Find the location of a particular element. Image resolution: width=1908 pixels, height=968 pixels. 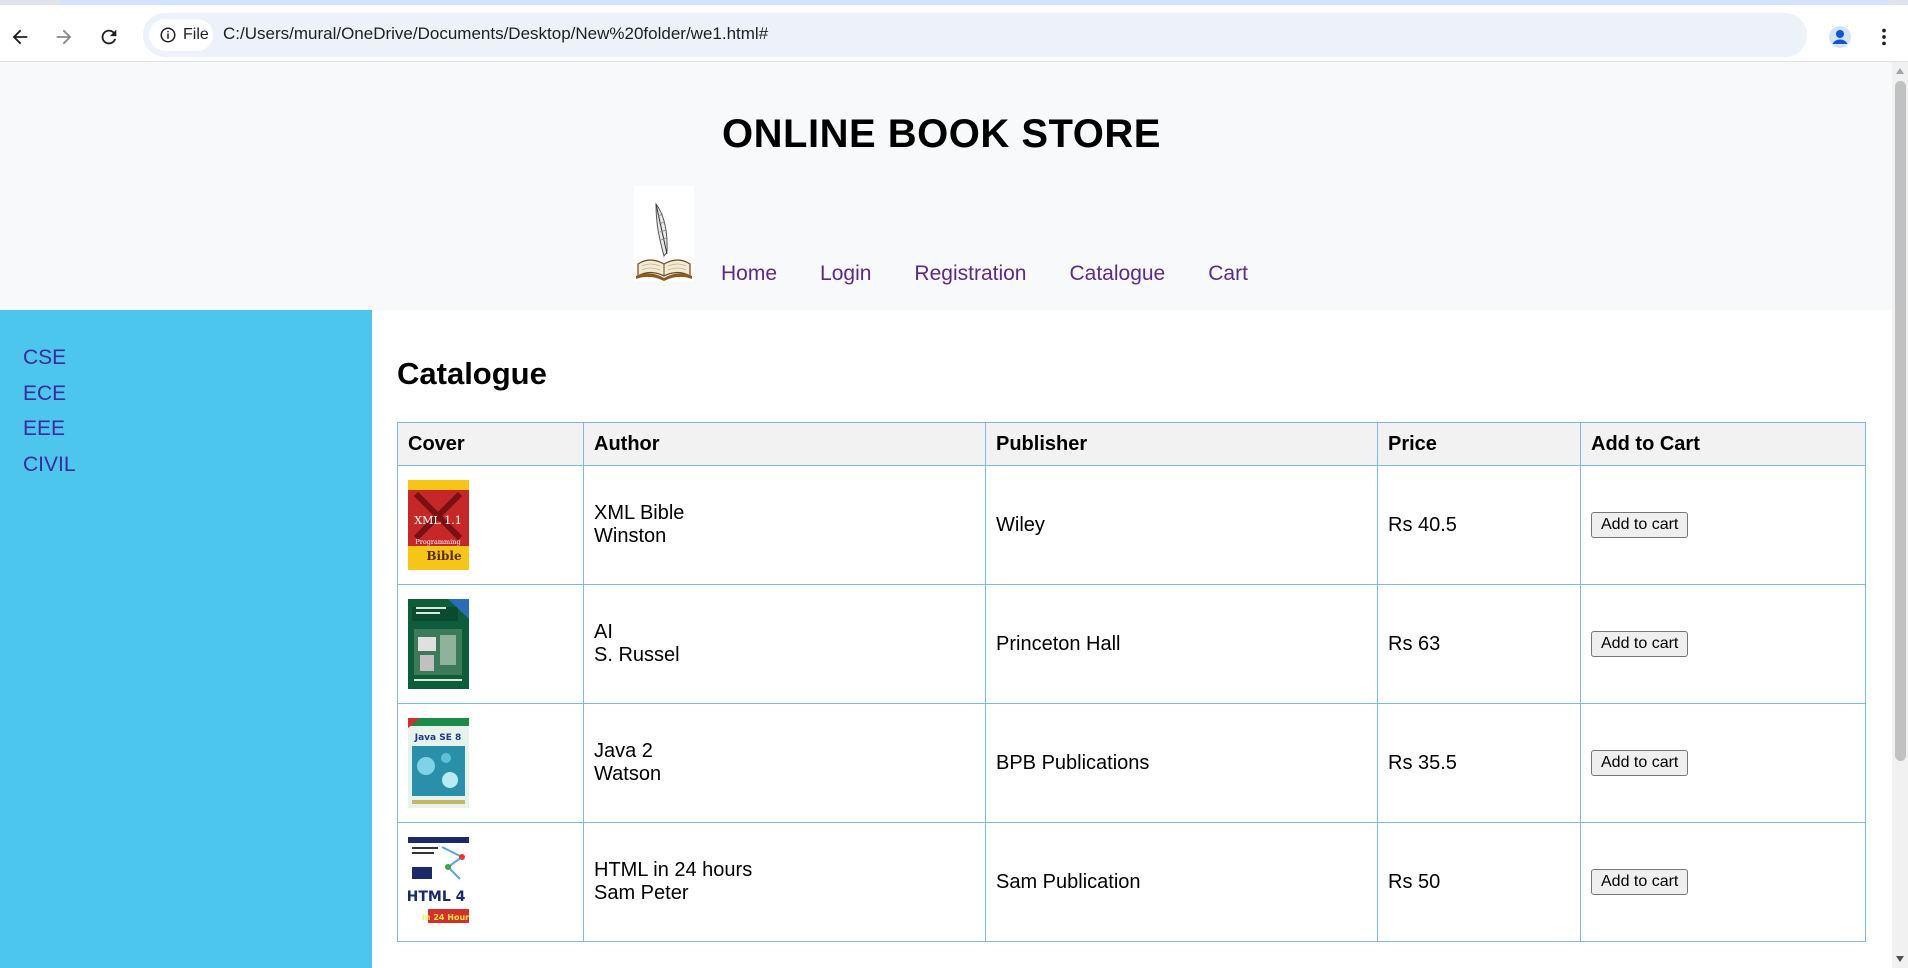

book-title: AI is located at coordinates (603, 632).